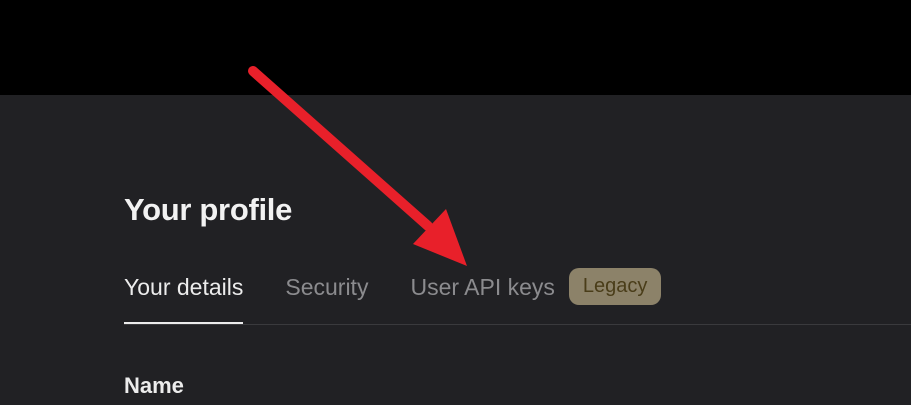 This screenshot has height=405, width=911. What do you see at coordinates (517, 324) in the screenshot?
I see `tabs-divider` at bounding box center [517, 324].